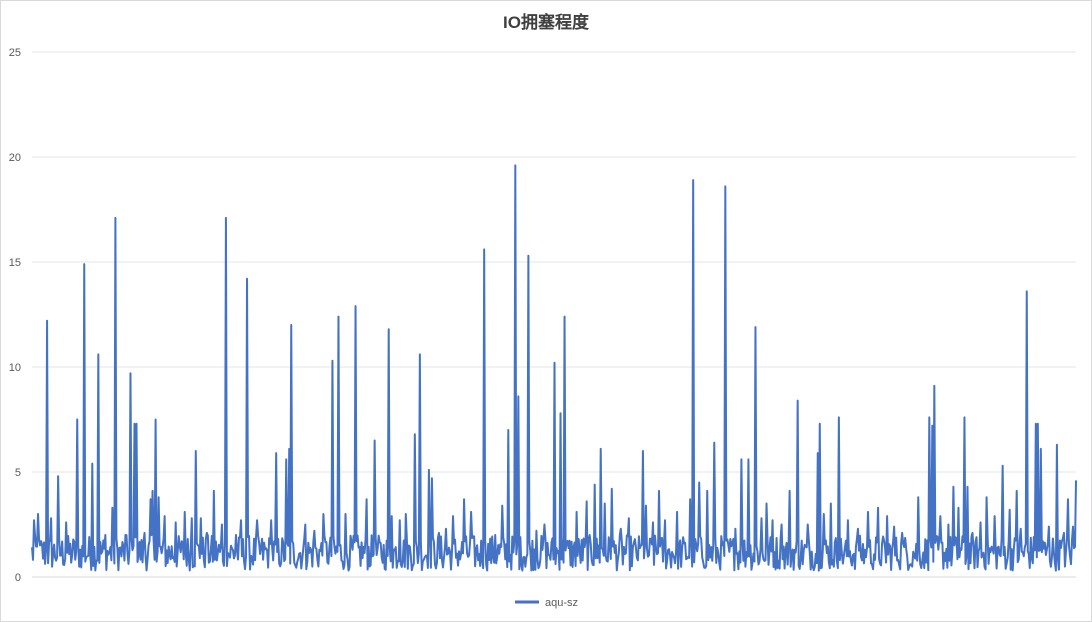 This screenshot has height=622, width=1092. I want to click on y-tick-label: 10, so click(15, 368).